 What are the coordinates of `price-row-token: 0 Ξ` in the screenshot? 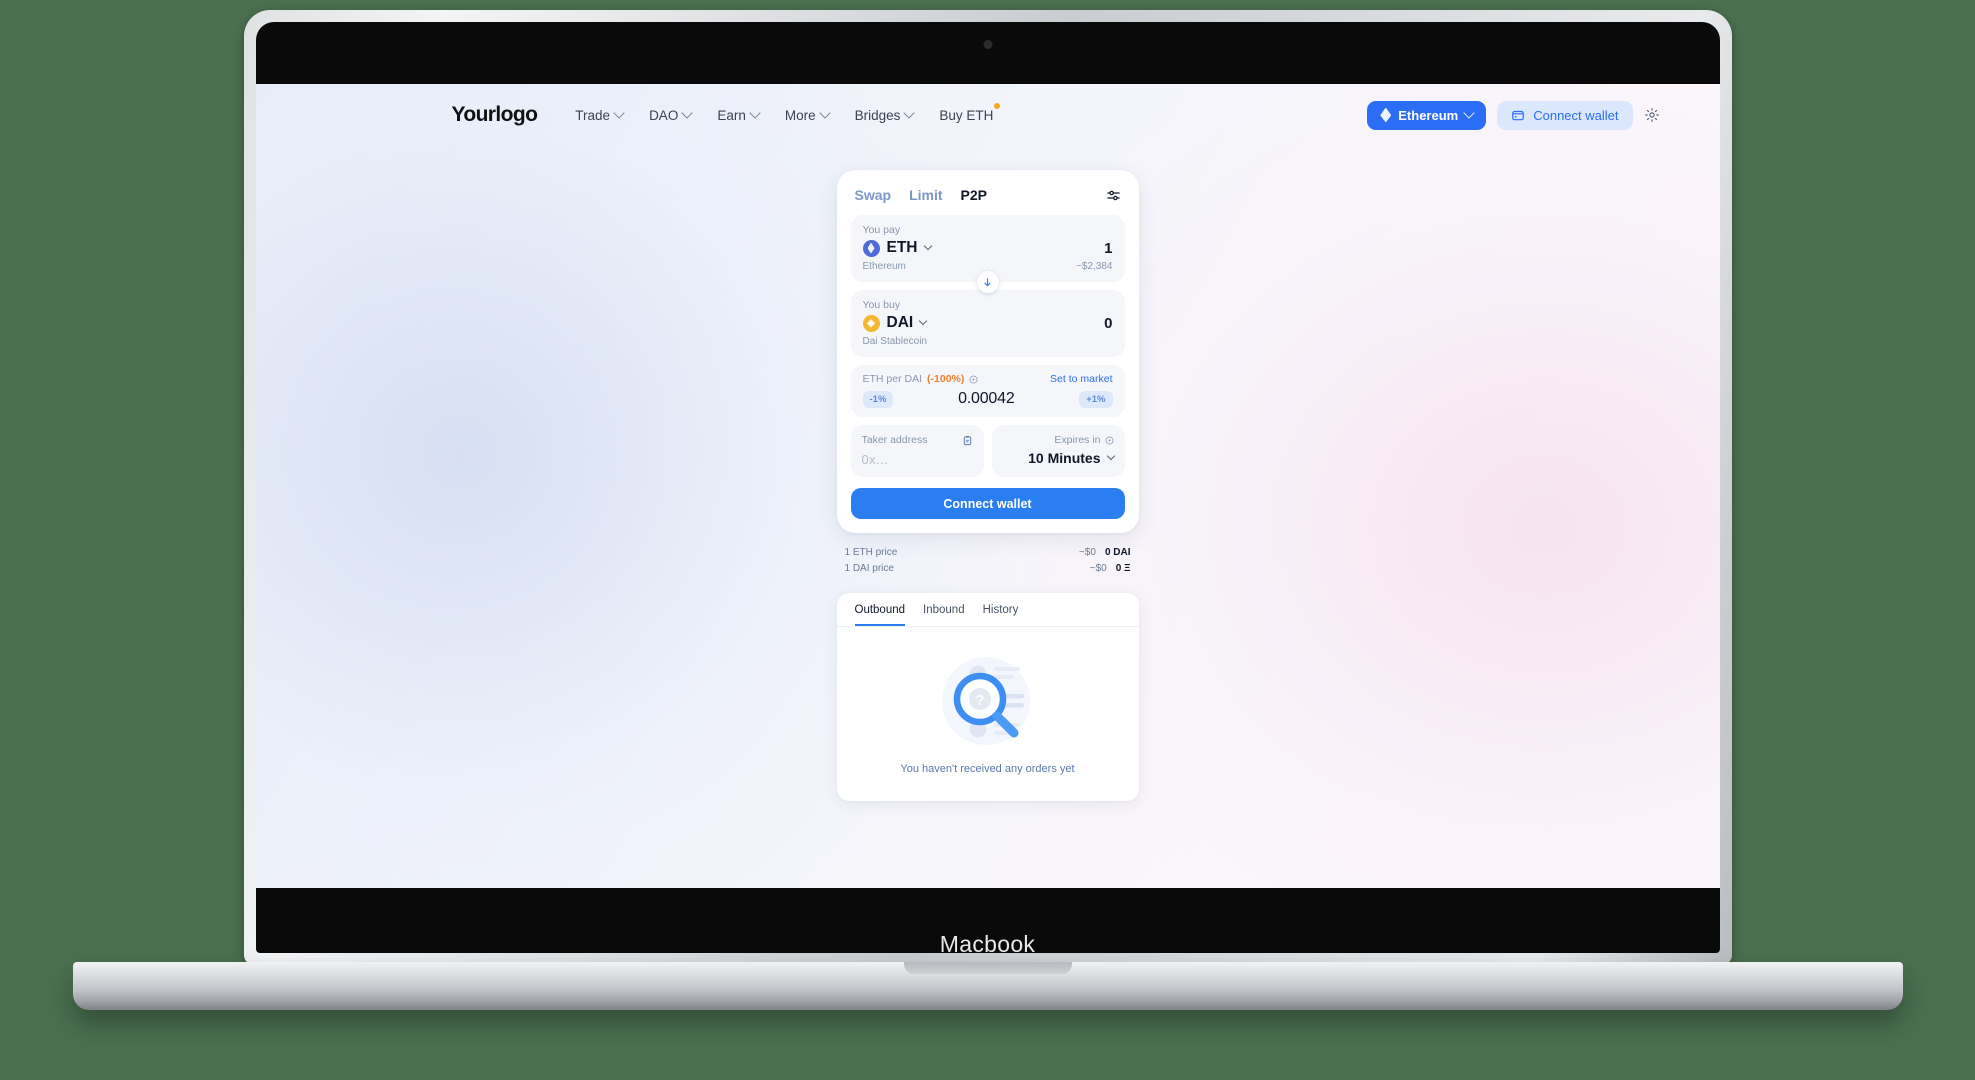 It's located at (1123, 568).